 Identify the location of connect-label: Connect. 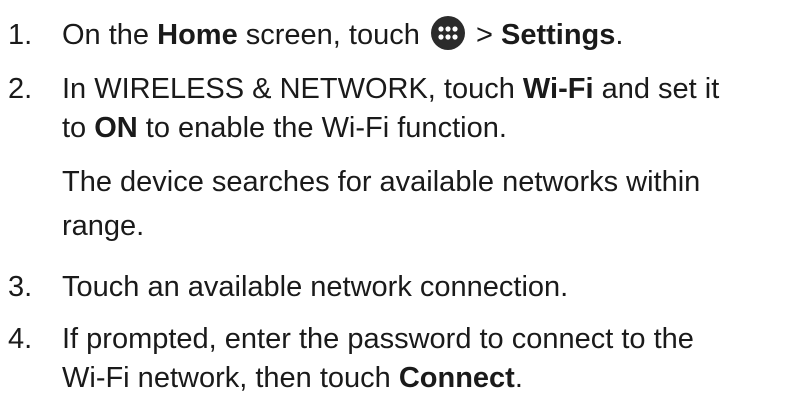
(456, 378).